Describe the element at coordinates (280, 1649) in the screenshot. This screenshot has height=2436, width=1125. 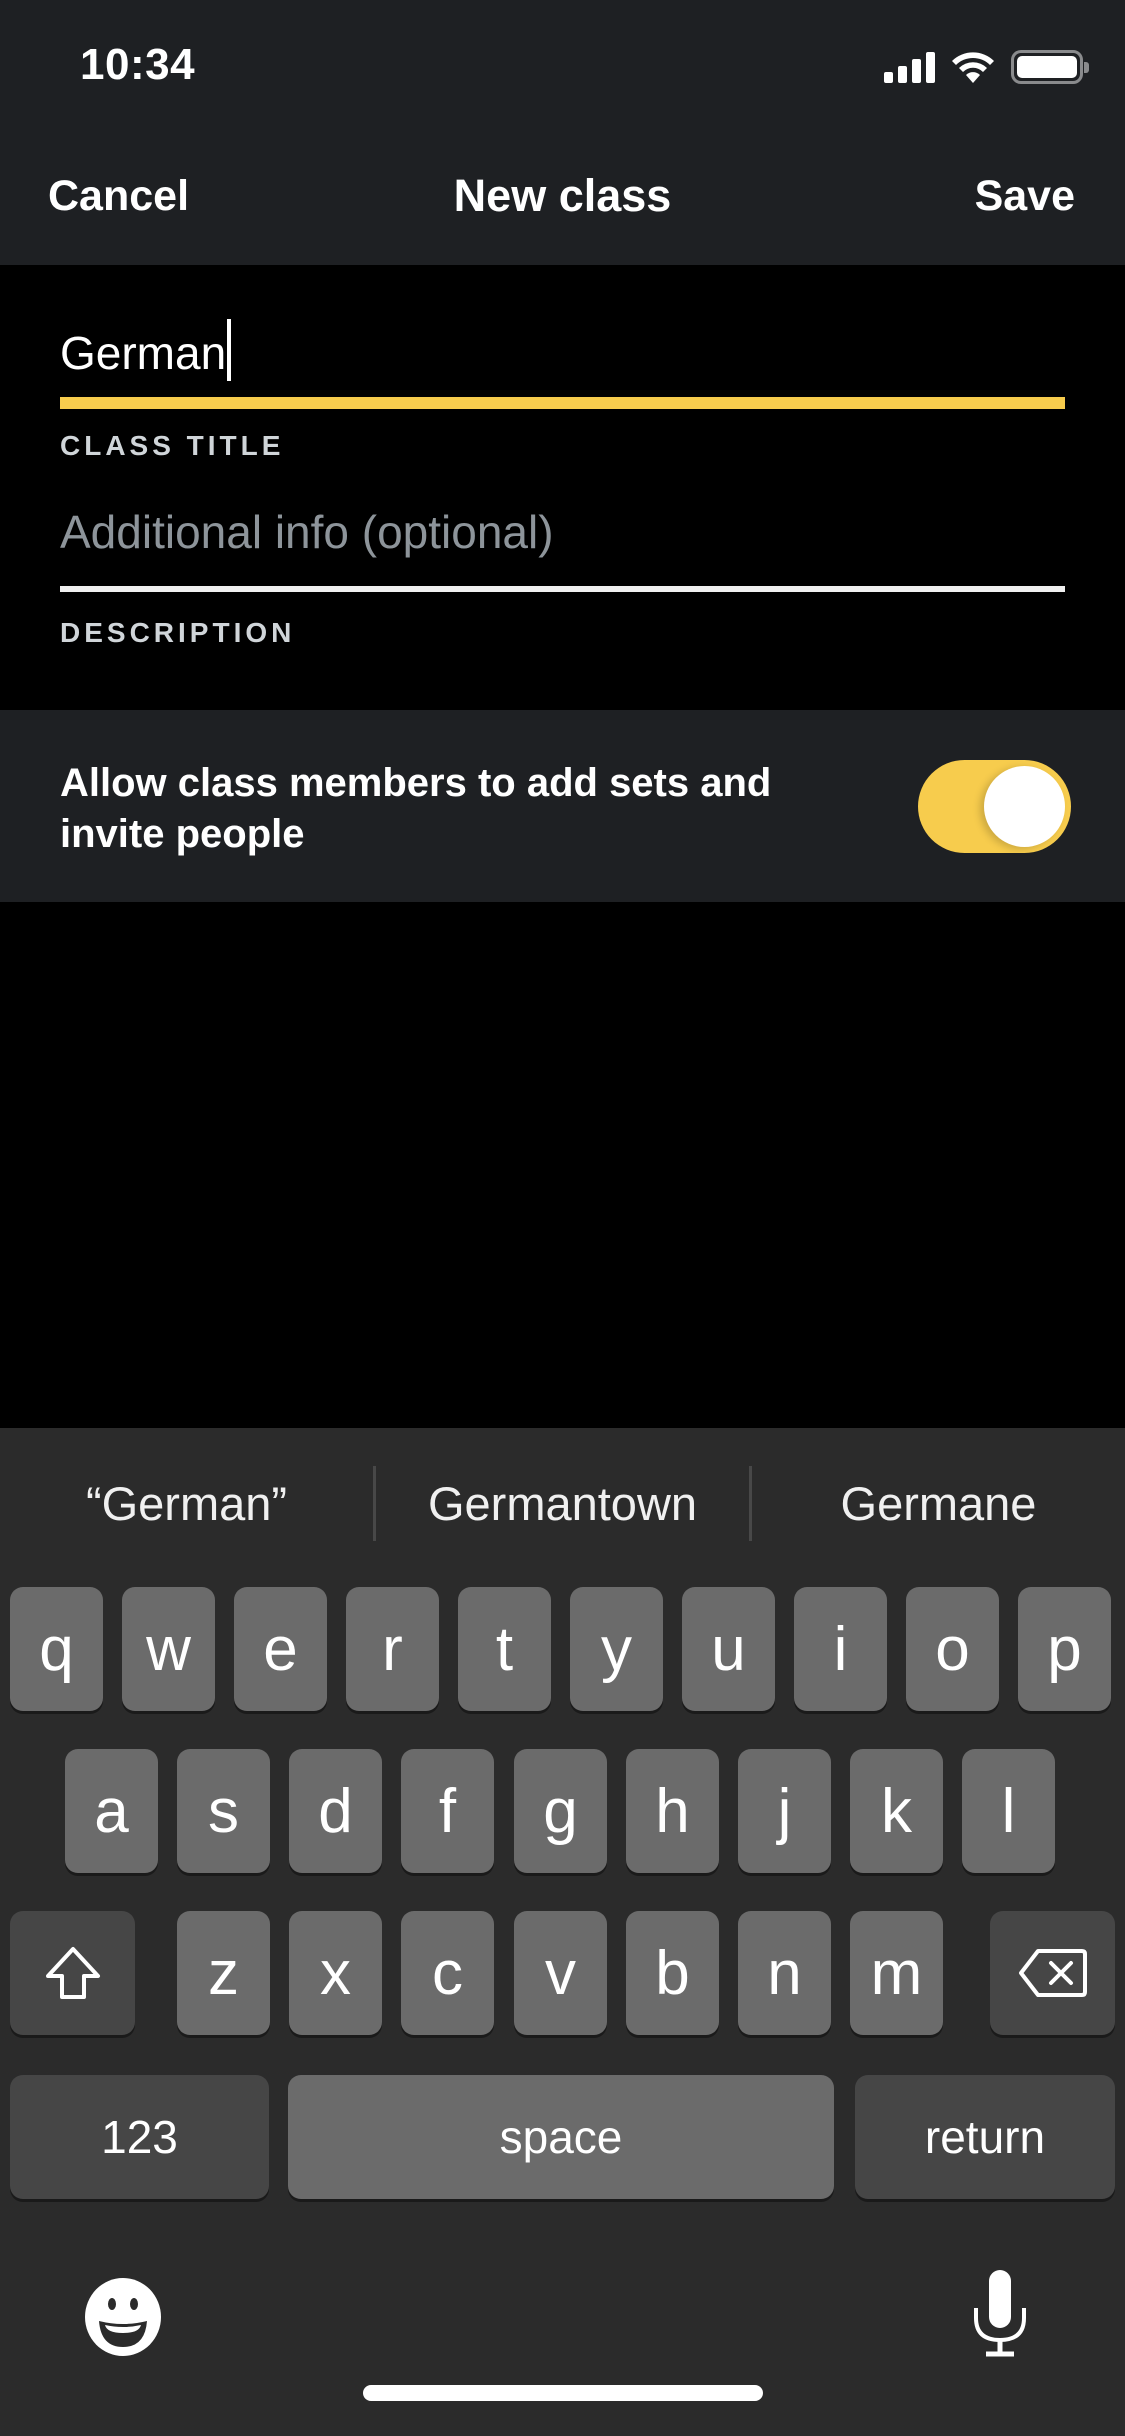
I see `key: e` at that location.